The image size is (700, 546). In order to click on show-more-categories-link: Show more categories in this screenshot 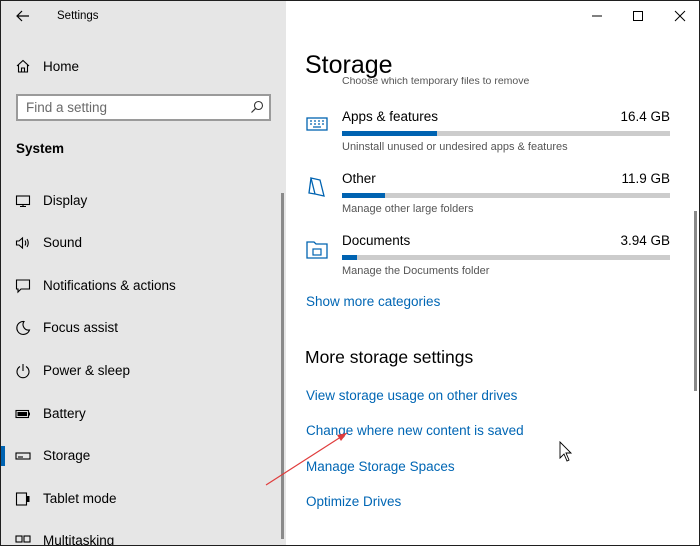, I will do `click(373, 301)`.